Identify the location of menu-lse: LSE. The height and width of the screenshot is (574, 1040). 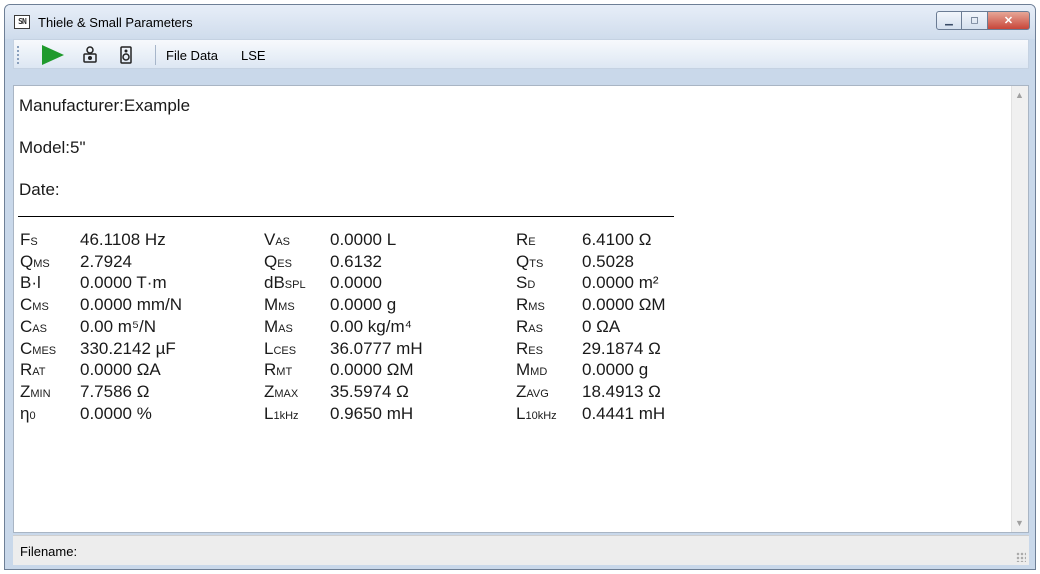
(253, 55).